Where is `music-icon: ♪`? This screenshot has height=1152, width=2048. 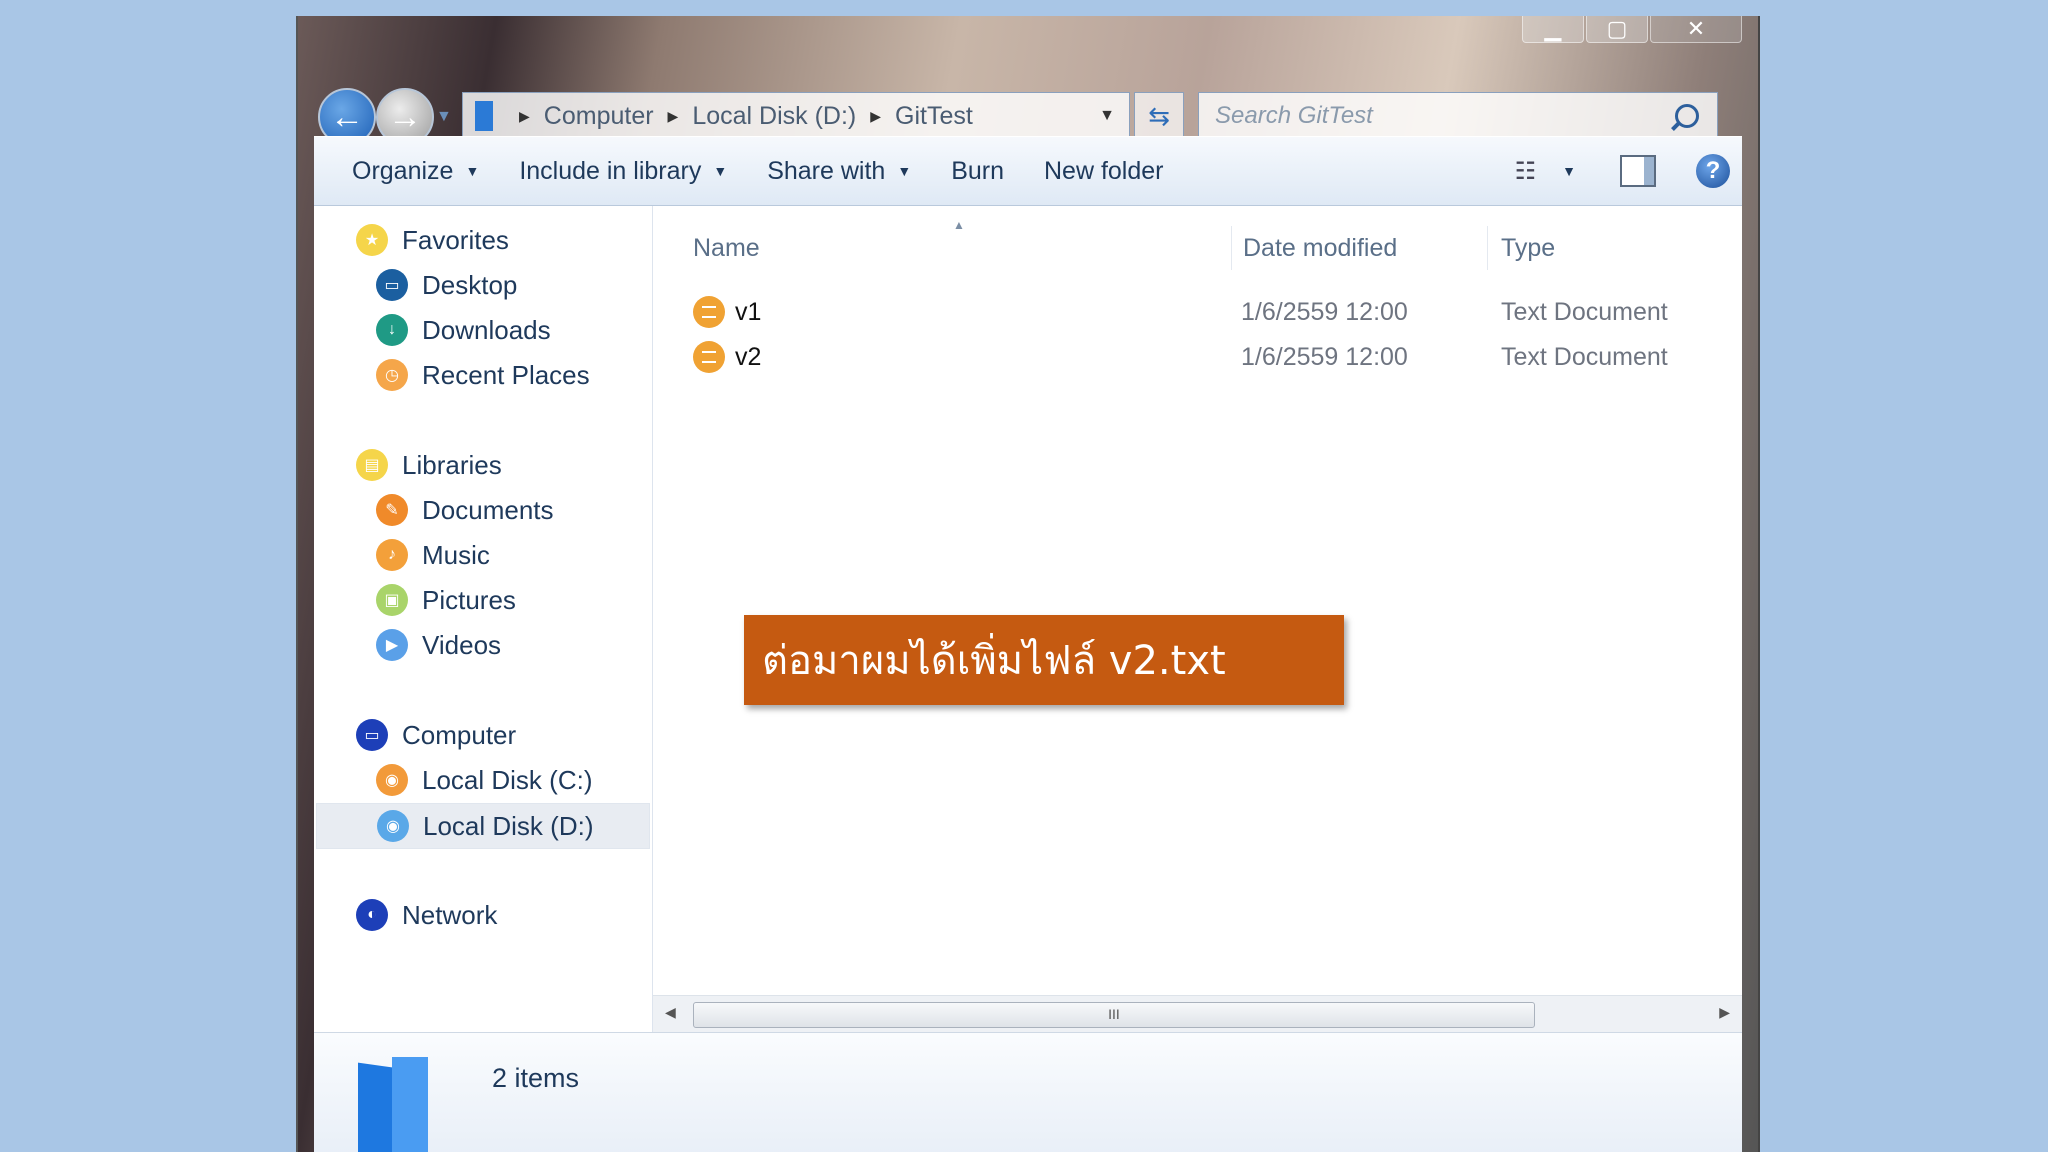
music-icon: ♪ is located at coordinates (392, 555).